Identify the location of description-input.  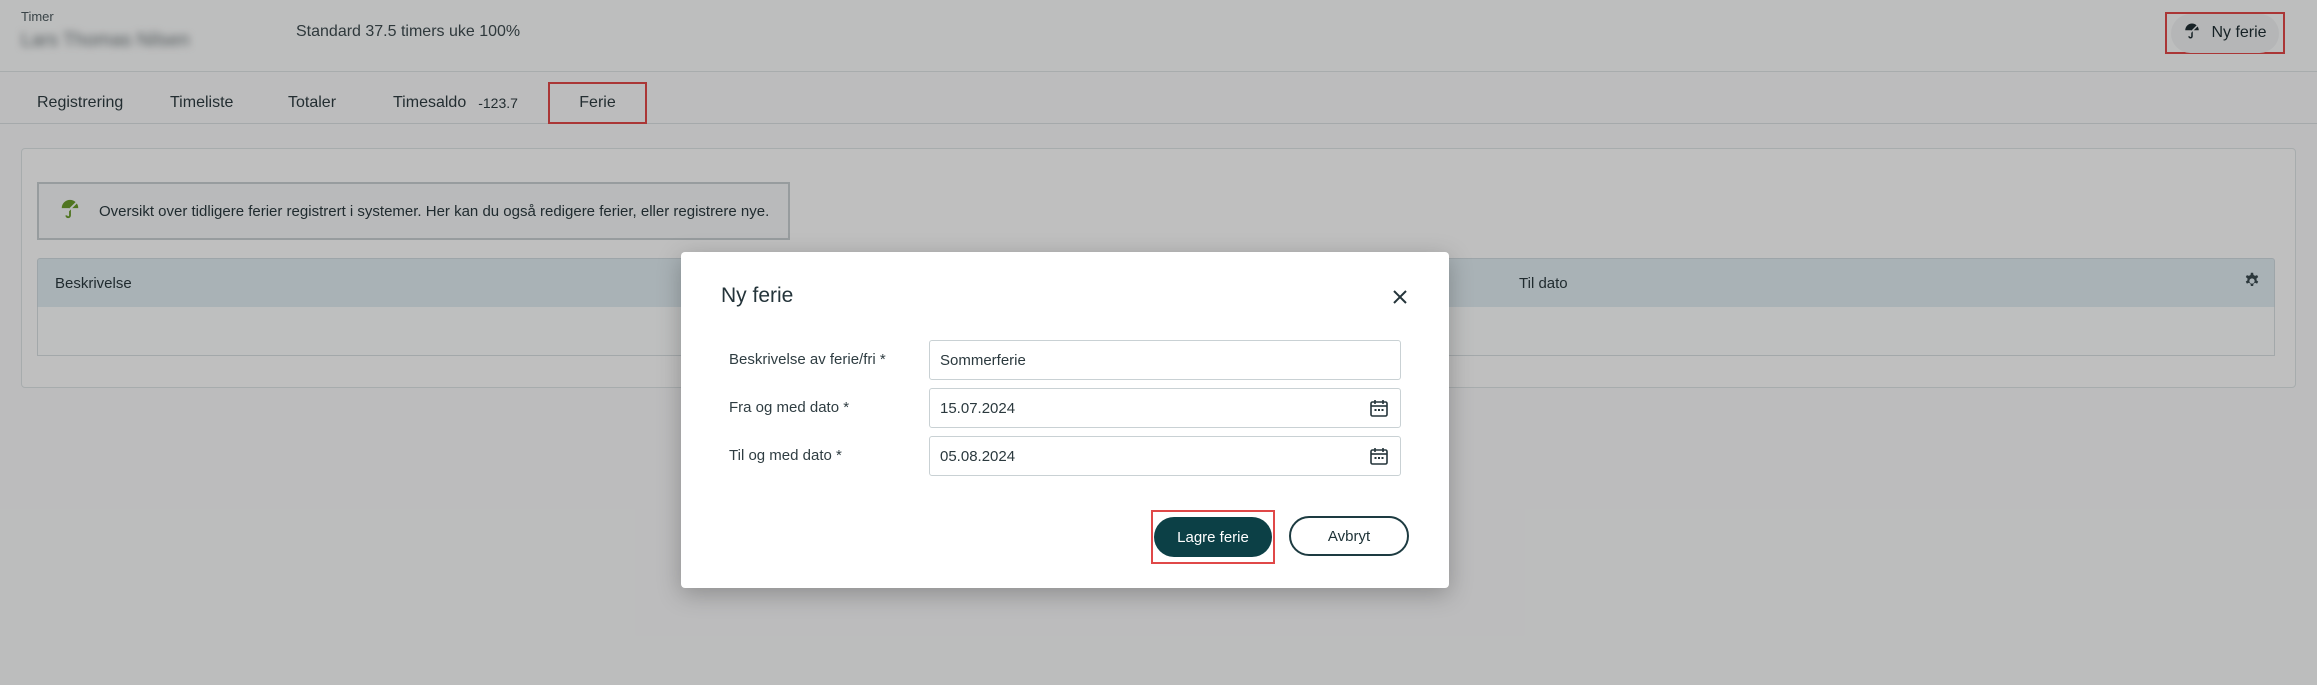
(1165, 360).